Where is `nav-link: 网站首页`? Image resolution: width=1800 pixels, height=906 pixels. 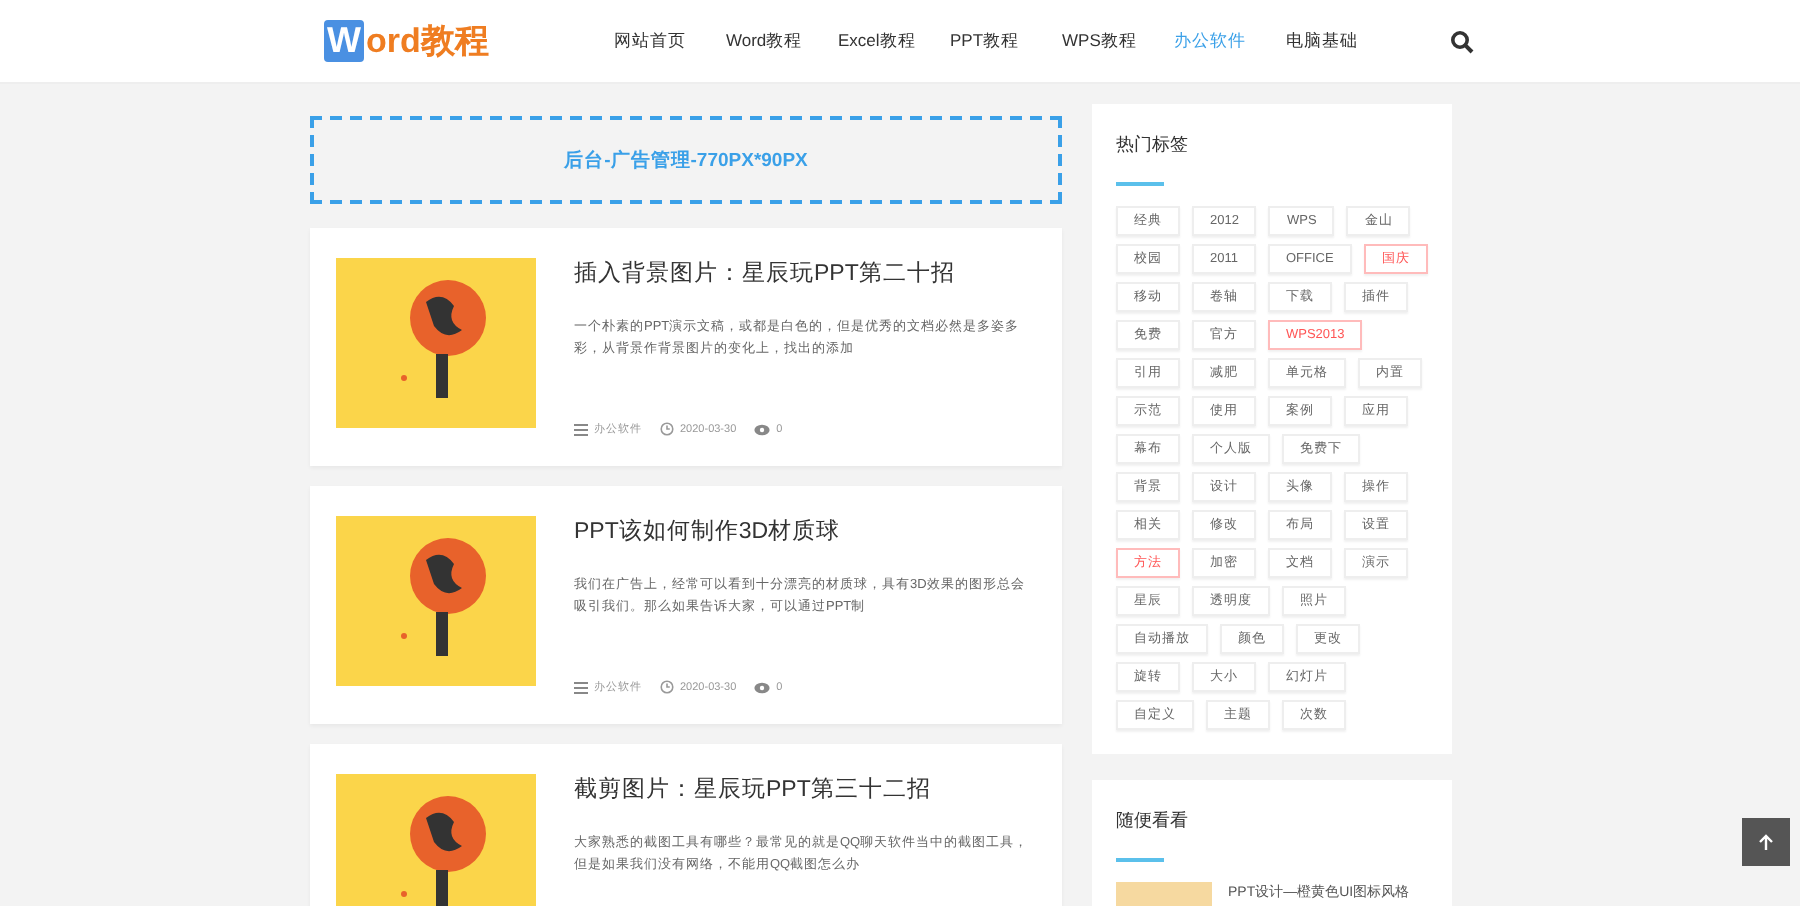 nav-link: 网站首页 is located at coordinates (670, 41).